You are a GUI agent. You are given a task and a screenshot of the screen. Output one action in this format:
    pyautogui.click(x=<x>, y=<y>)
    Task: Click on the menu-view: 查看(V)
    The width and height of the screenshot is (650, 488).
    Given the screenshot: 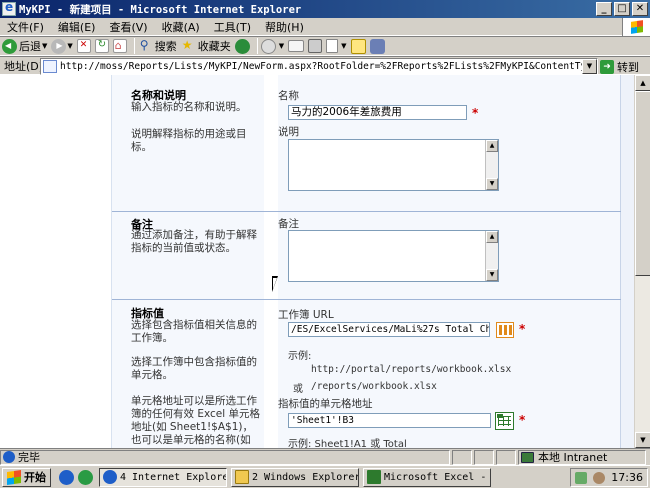 What is the action you would take?
    pyautogui.click(x=128, y=27)
    